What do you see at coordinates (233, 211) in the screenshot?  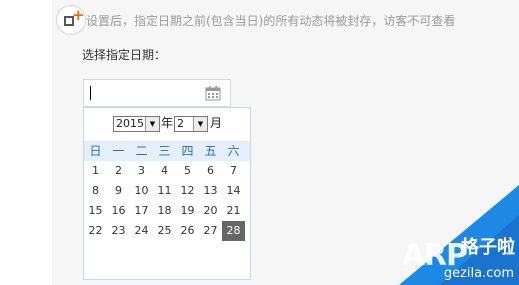 I see `calendar-day: 21` at bounding box center [233, 211].